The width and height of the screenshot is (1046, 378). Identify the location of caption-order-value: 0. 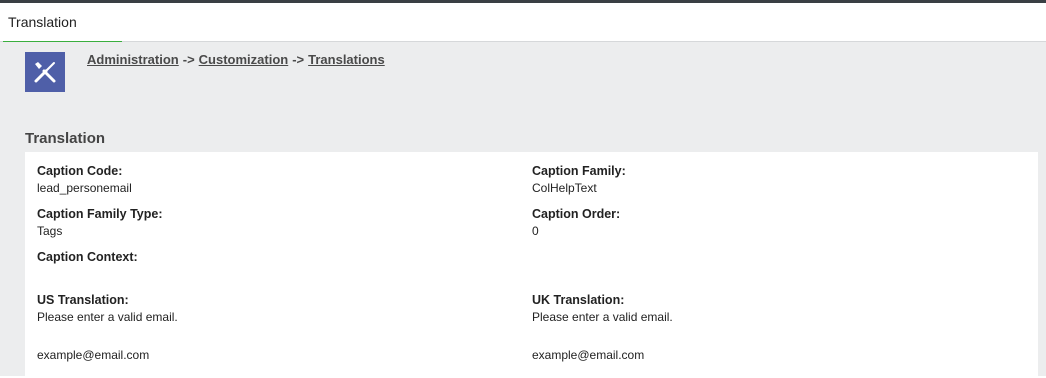
(535, 231).